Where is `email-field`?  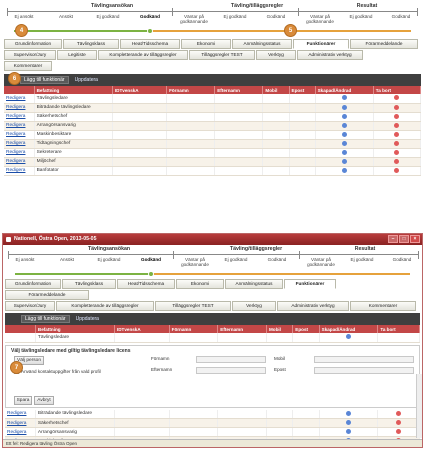 email-field is located at coordinates (364, 370).